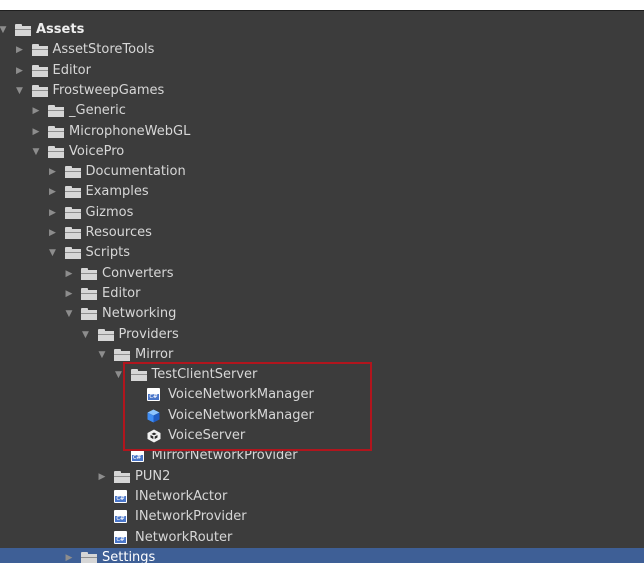 Image resolution: width=644 pixels, height=563 pixels. Describe the element at coordinates (322, 355) in the screenshot. I see `tree-row-mirror: ▼ Mirror` at that location.